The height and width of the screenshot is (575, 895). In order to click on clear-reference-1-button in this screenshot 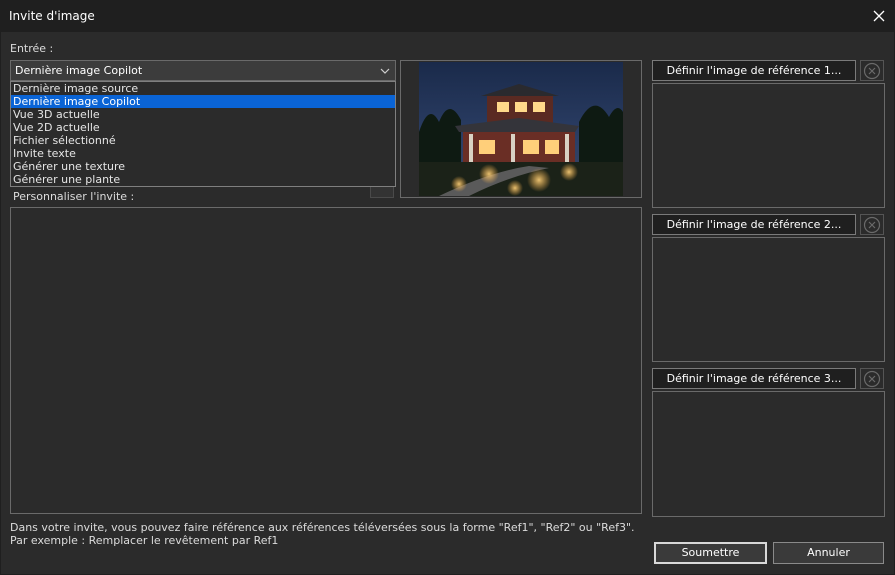, I will do `click(872, 70)`.